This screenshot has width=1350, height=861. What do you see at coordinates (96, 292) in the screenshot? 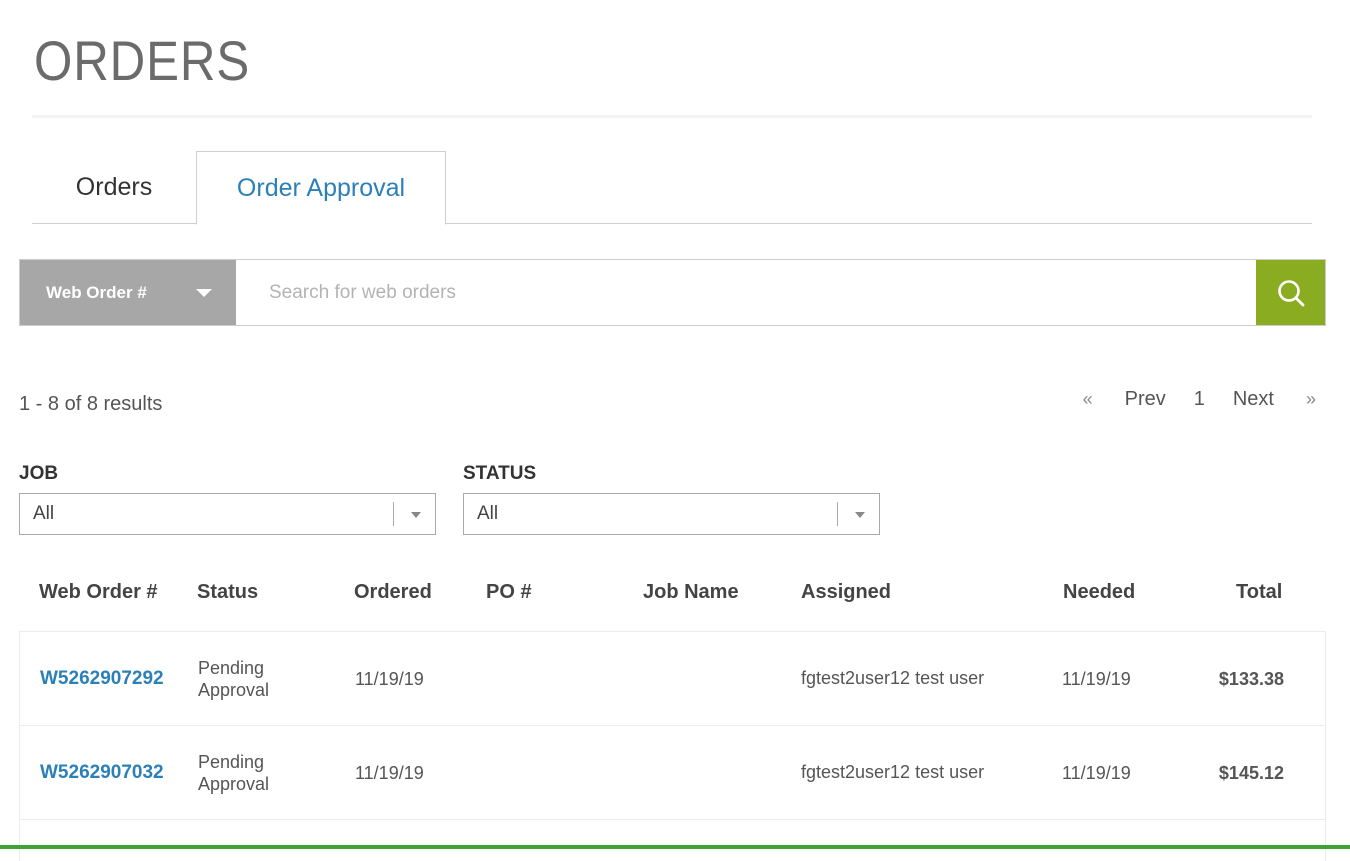
I see `search-type-label: Web Order #` at bounding box center [96, 292].